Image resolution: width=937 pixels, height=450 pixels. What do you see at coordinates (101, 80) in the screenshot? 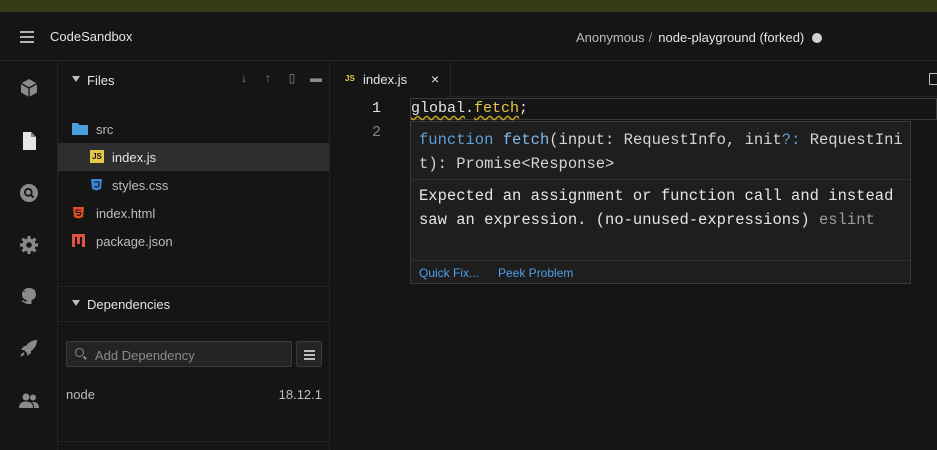
I see `files-title: Files` at bounding box center [101, 80].